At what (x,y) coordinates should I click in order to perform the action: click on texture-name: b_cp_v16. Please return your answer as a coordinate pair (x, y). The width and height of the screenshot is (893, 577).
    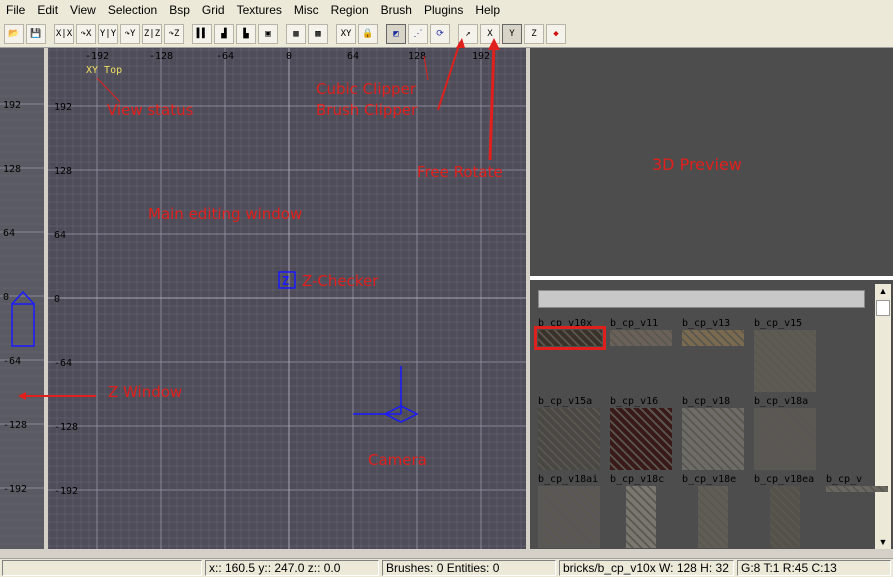
    Looking at the image, I should click on (634, 401).